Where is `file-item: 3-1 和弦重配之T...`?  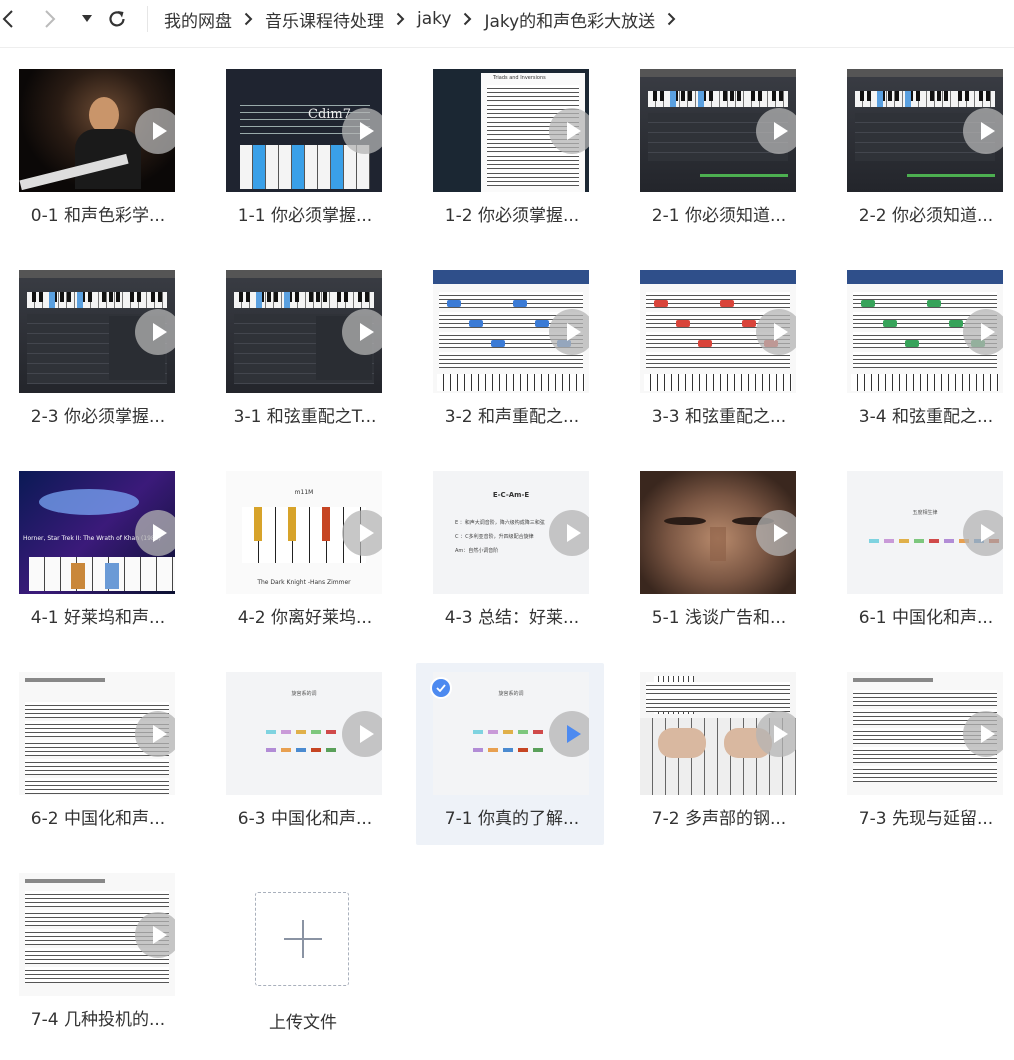 file-item: 3-1 和弦重配之T... is located at coordinates (317, 352).